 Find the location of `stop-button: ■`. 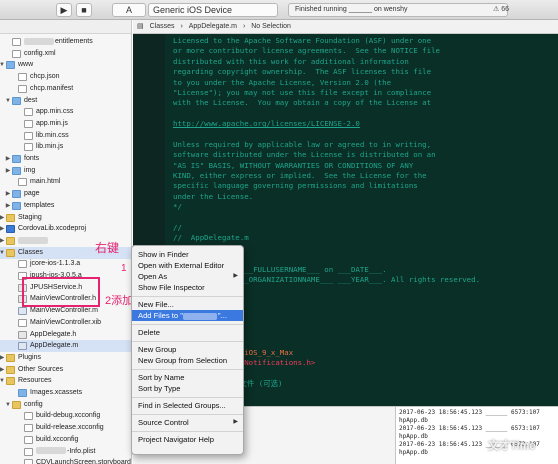

stop-button: ■ is located at coordinates (84, 10).